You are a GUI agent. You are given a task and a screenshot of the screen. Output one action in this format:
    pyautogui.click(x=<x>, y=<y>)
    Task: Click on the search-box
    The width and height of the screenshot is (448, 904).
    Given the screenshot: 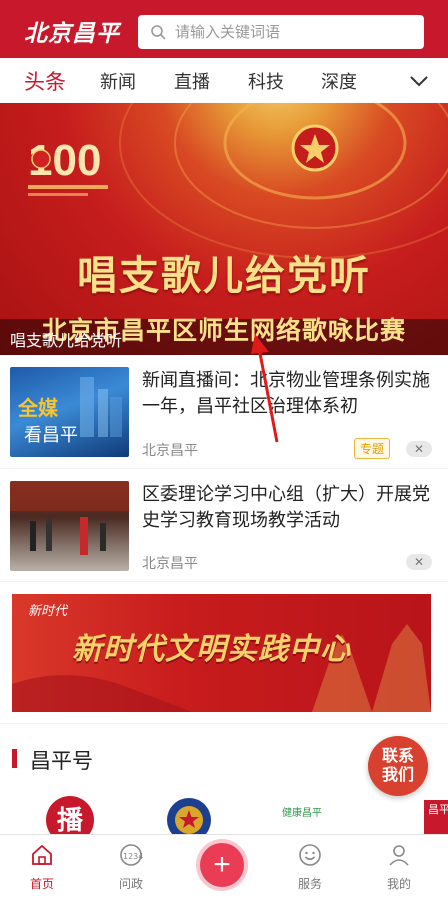 What is the action you would take?
    pyautogui.click(x=281, y=32)
    